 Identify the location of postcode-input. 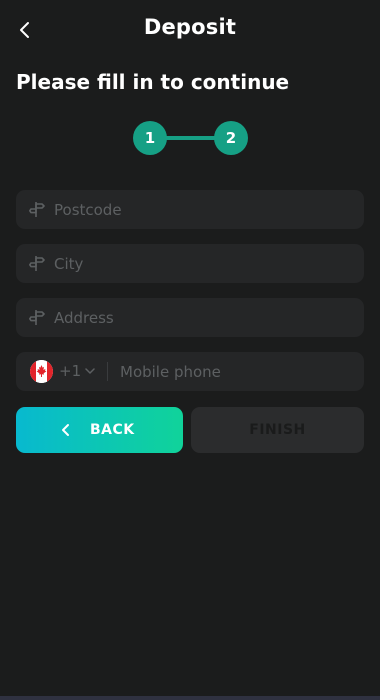
(204, 209).